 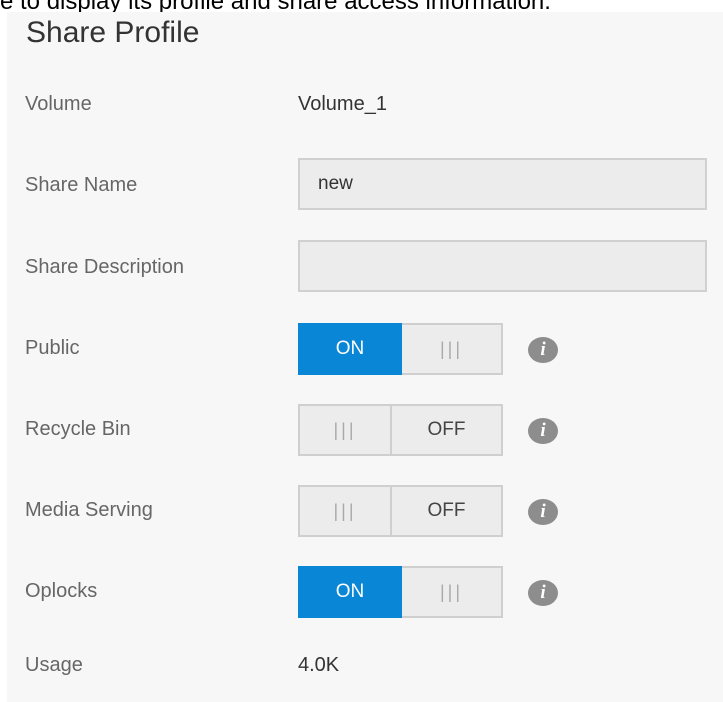 I want to click on volume-row: Volume Volume_1, so click(x=365, y=104).